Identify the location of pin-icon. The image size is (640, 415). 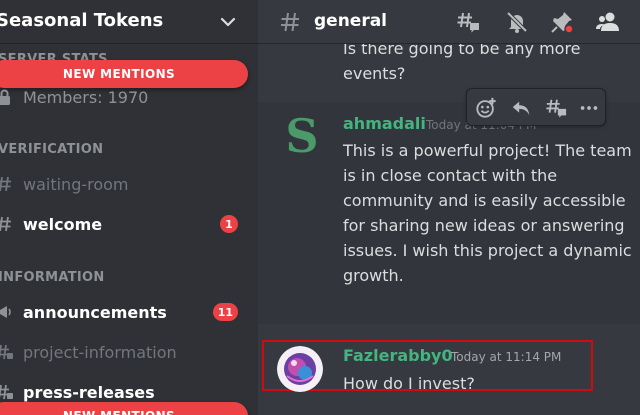
(562, 22).